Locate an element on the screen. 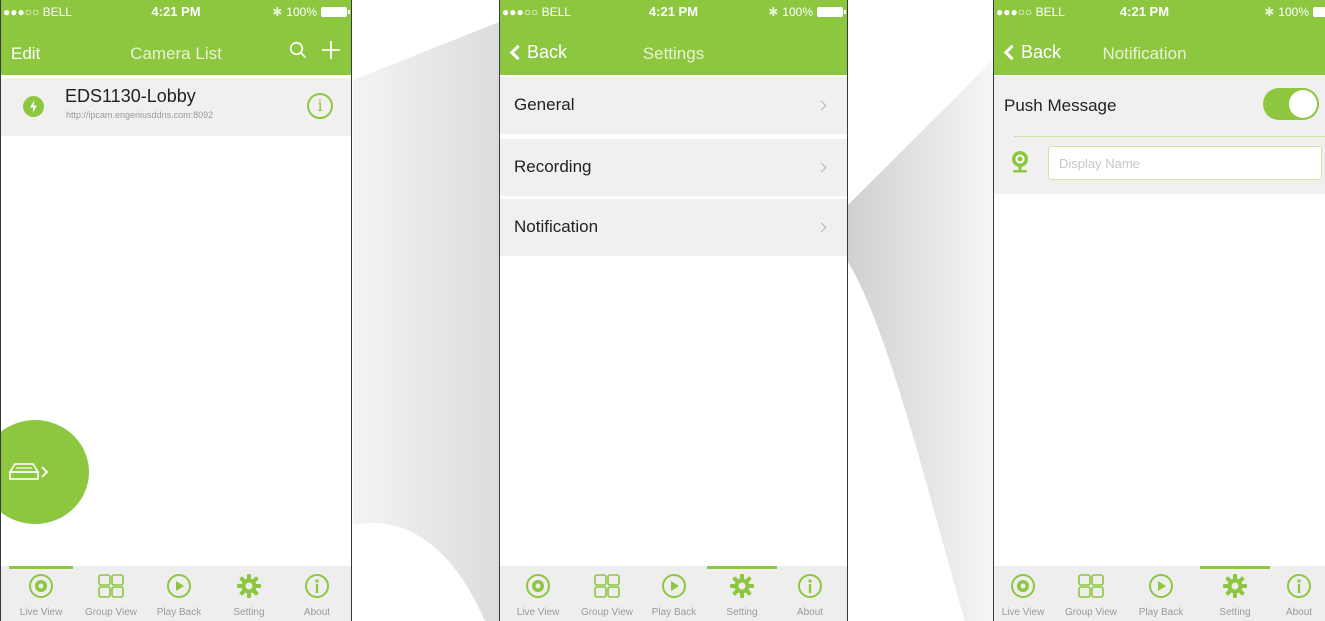 The height and width of the screenshot is (621, 1325). camera-status-icon is located at coordinates (33, 106).